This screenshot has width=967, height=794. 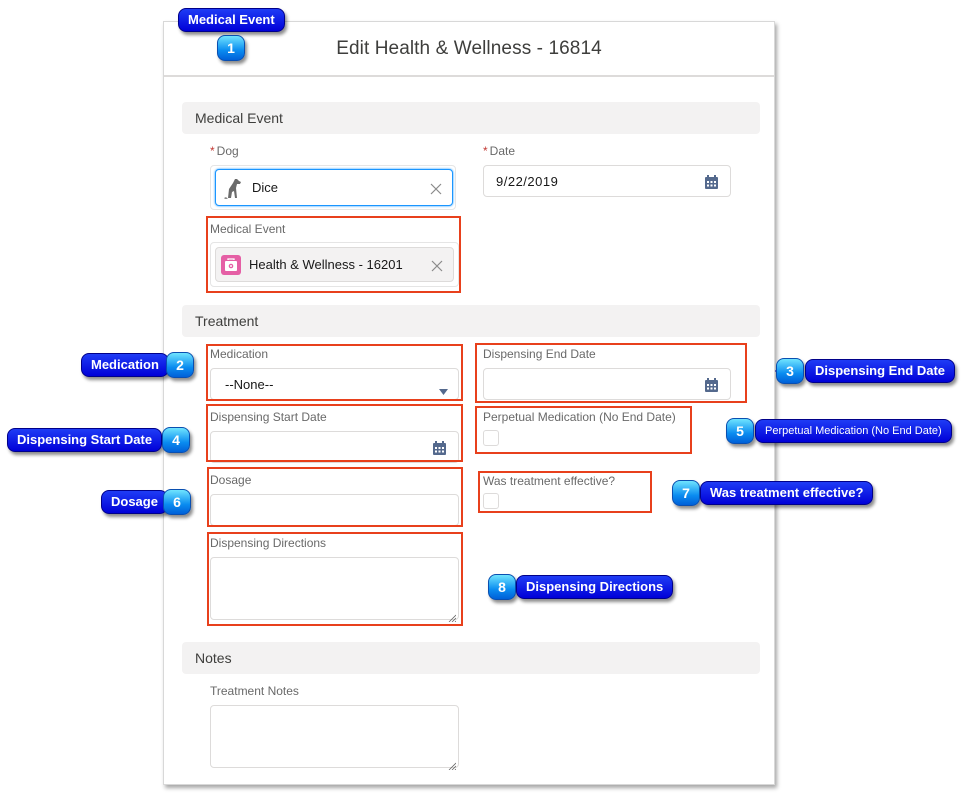 What do you see at coordinates (740, 431) in the screenshot?
I see `callout-number-5: 5` at bounding box center [740, 431].